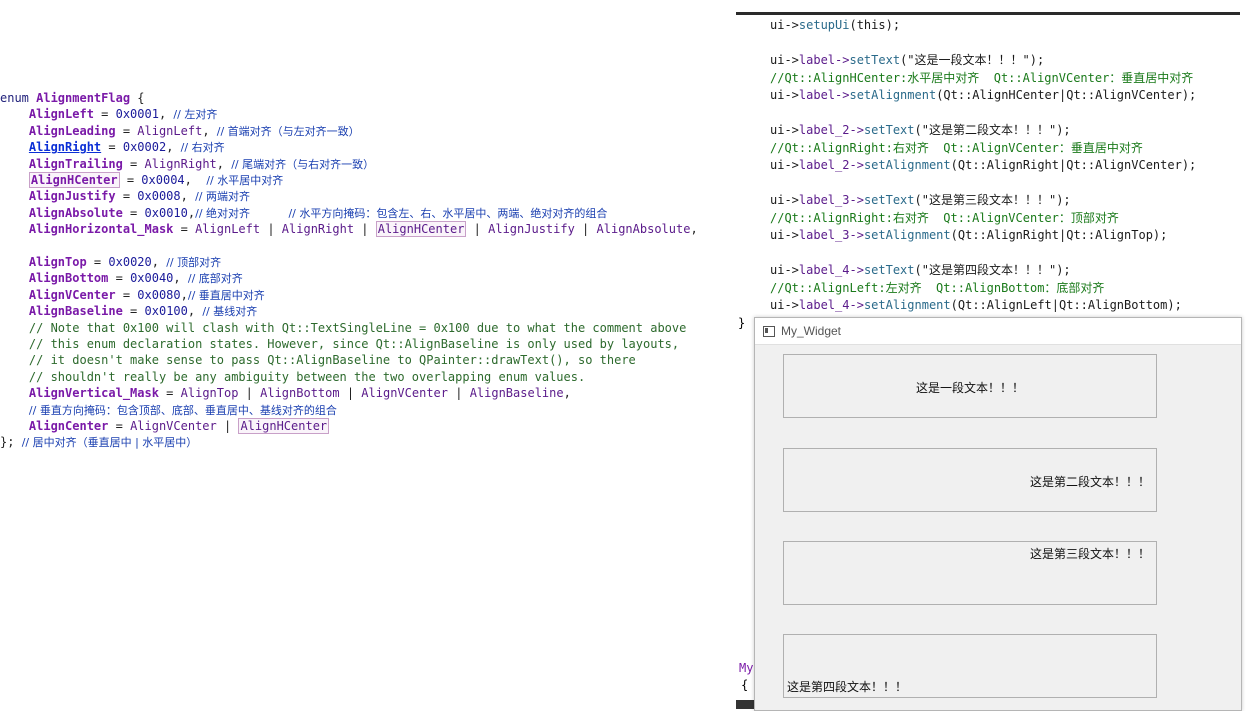  What do you see at coordinates (824, 60) in the screenshot?
I see `code-token: label->` at bounding box center [824, 60].